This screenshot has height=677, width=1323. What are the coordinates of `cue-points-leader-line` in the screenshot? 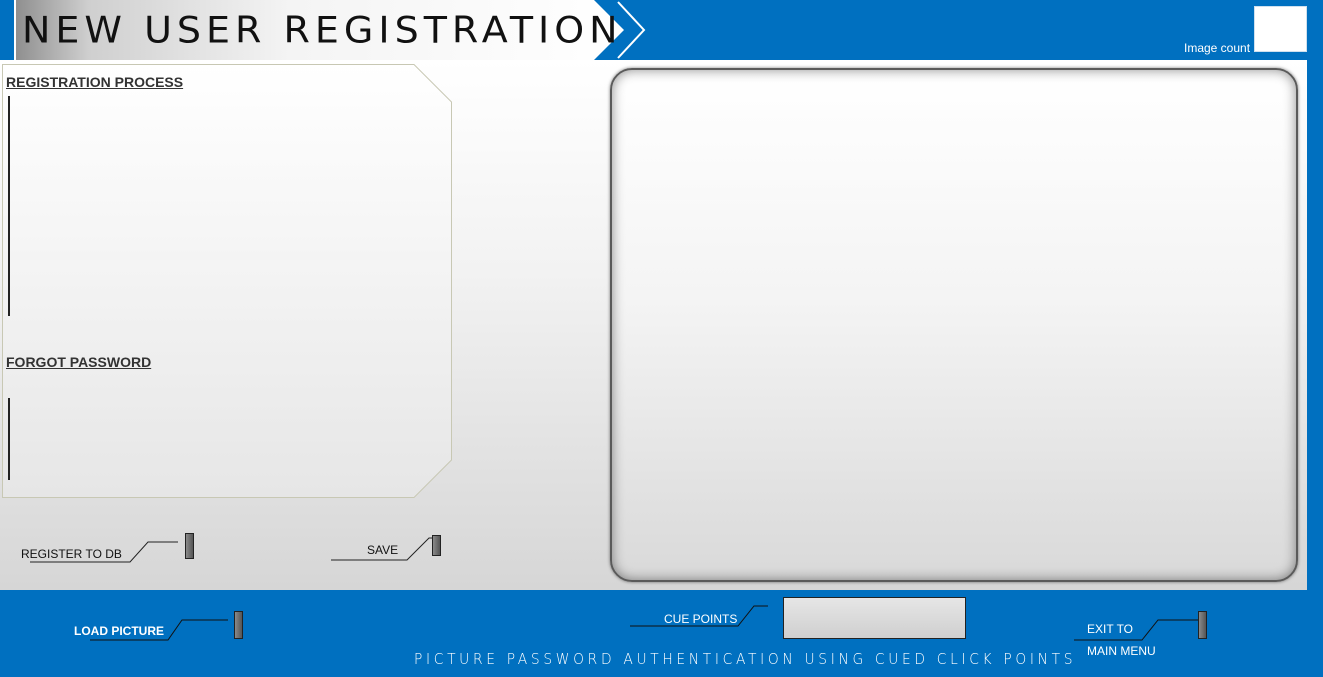 It's located at (699, 616).